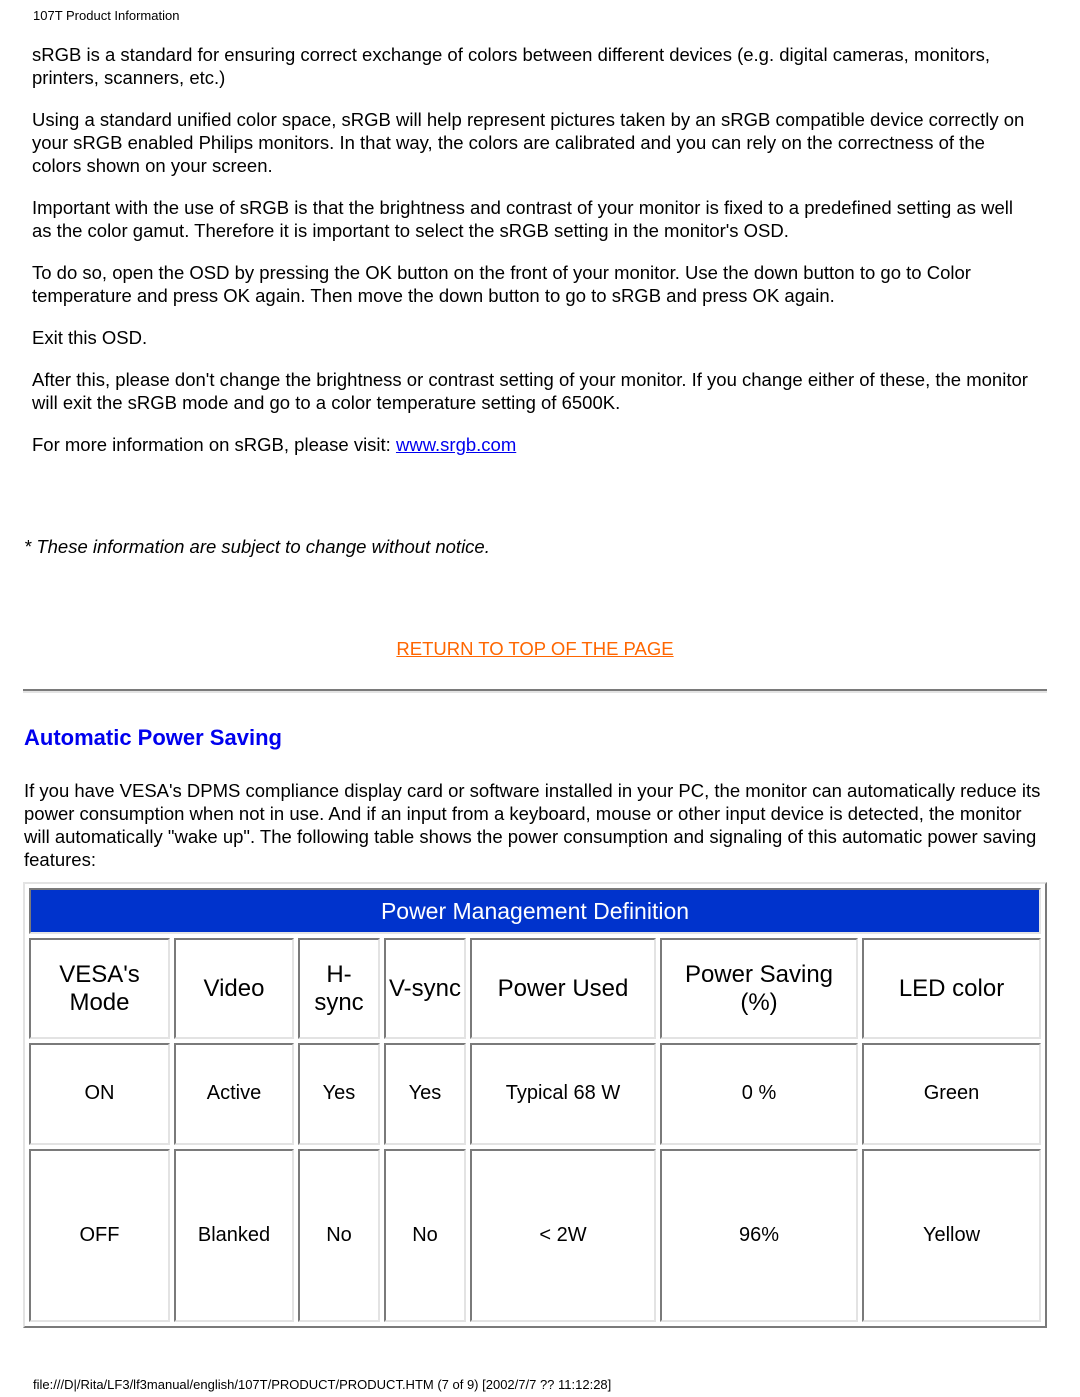 The image size is (1080, 1397). I want to click on cell-vsync: No, so click(425, 1235).